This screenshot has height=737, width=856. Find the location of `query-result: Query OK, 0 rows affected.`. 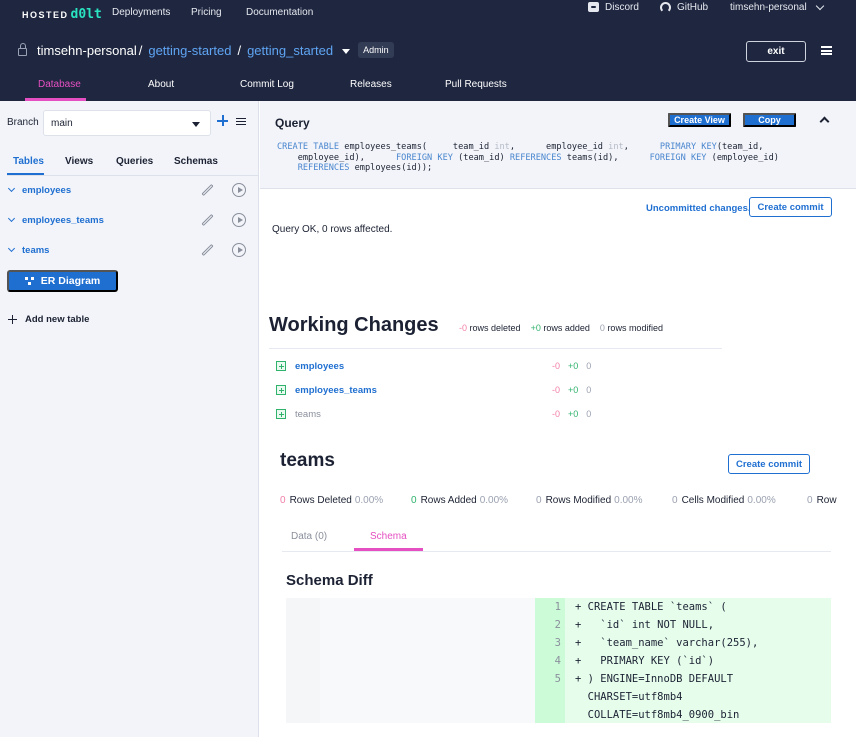

query-result: Query OK, 0 rows affected. is located at coordinates (332, 229).